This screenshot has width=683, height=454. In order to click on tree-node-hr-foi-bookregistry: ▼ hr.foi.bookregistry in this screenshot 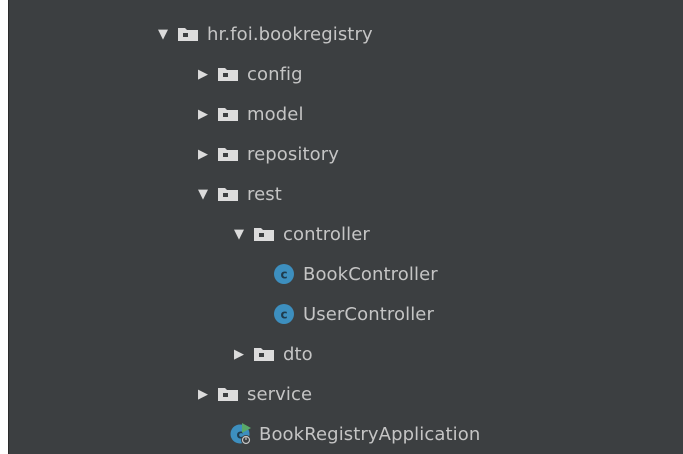, I will do `click(261, 34)`.